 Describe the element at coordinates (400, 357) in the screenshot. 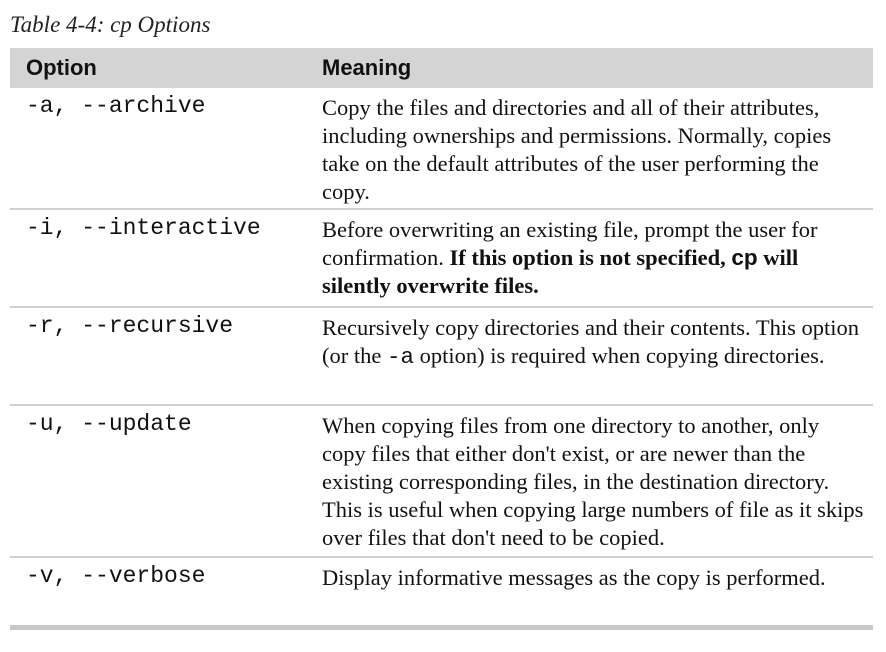

I see `meaning-recursive-code: -a` at that location.